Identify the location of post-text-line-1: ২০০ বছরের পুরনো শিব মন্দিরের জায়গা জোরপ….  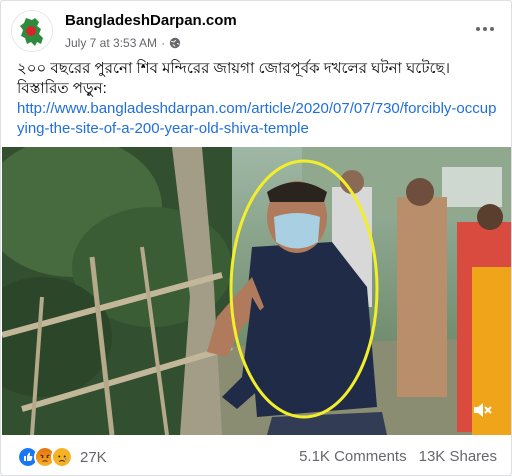
(233, 68).